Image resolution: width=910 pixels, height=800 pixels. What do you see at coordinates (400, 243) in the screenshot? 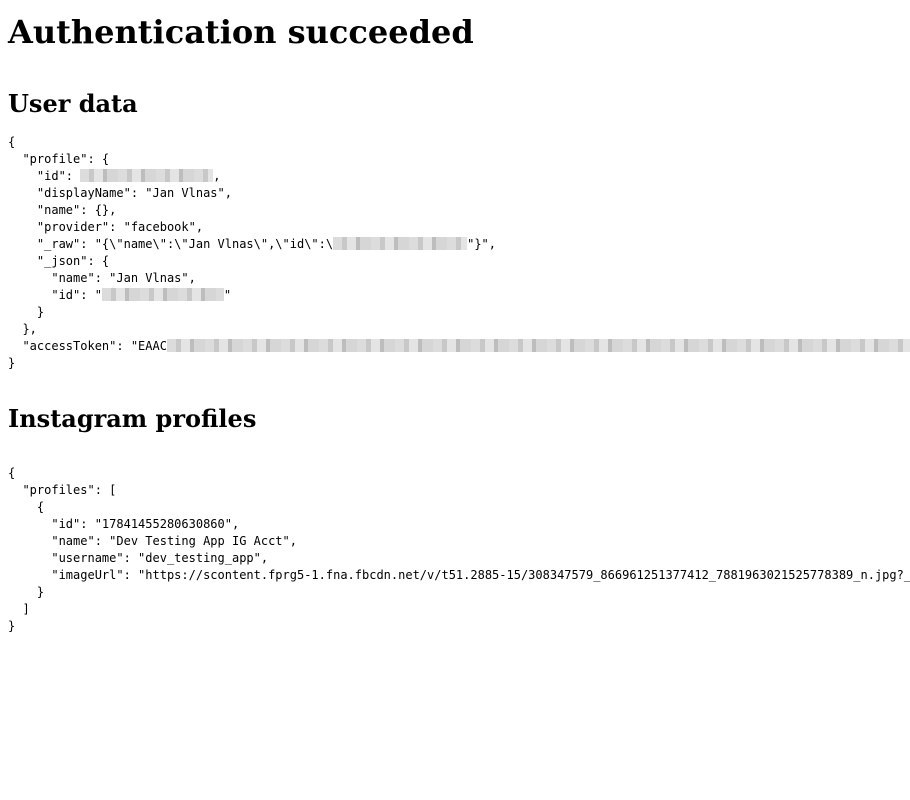
I see `redacted-raw-id` at bounding box center [400, 243].